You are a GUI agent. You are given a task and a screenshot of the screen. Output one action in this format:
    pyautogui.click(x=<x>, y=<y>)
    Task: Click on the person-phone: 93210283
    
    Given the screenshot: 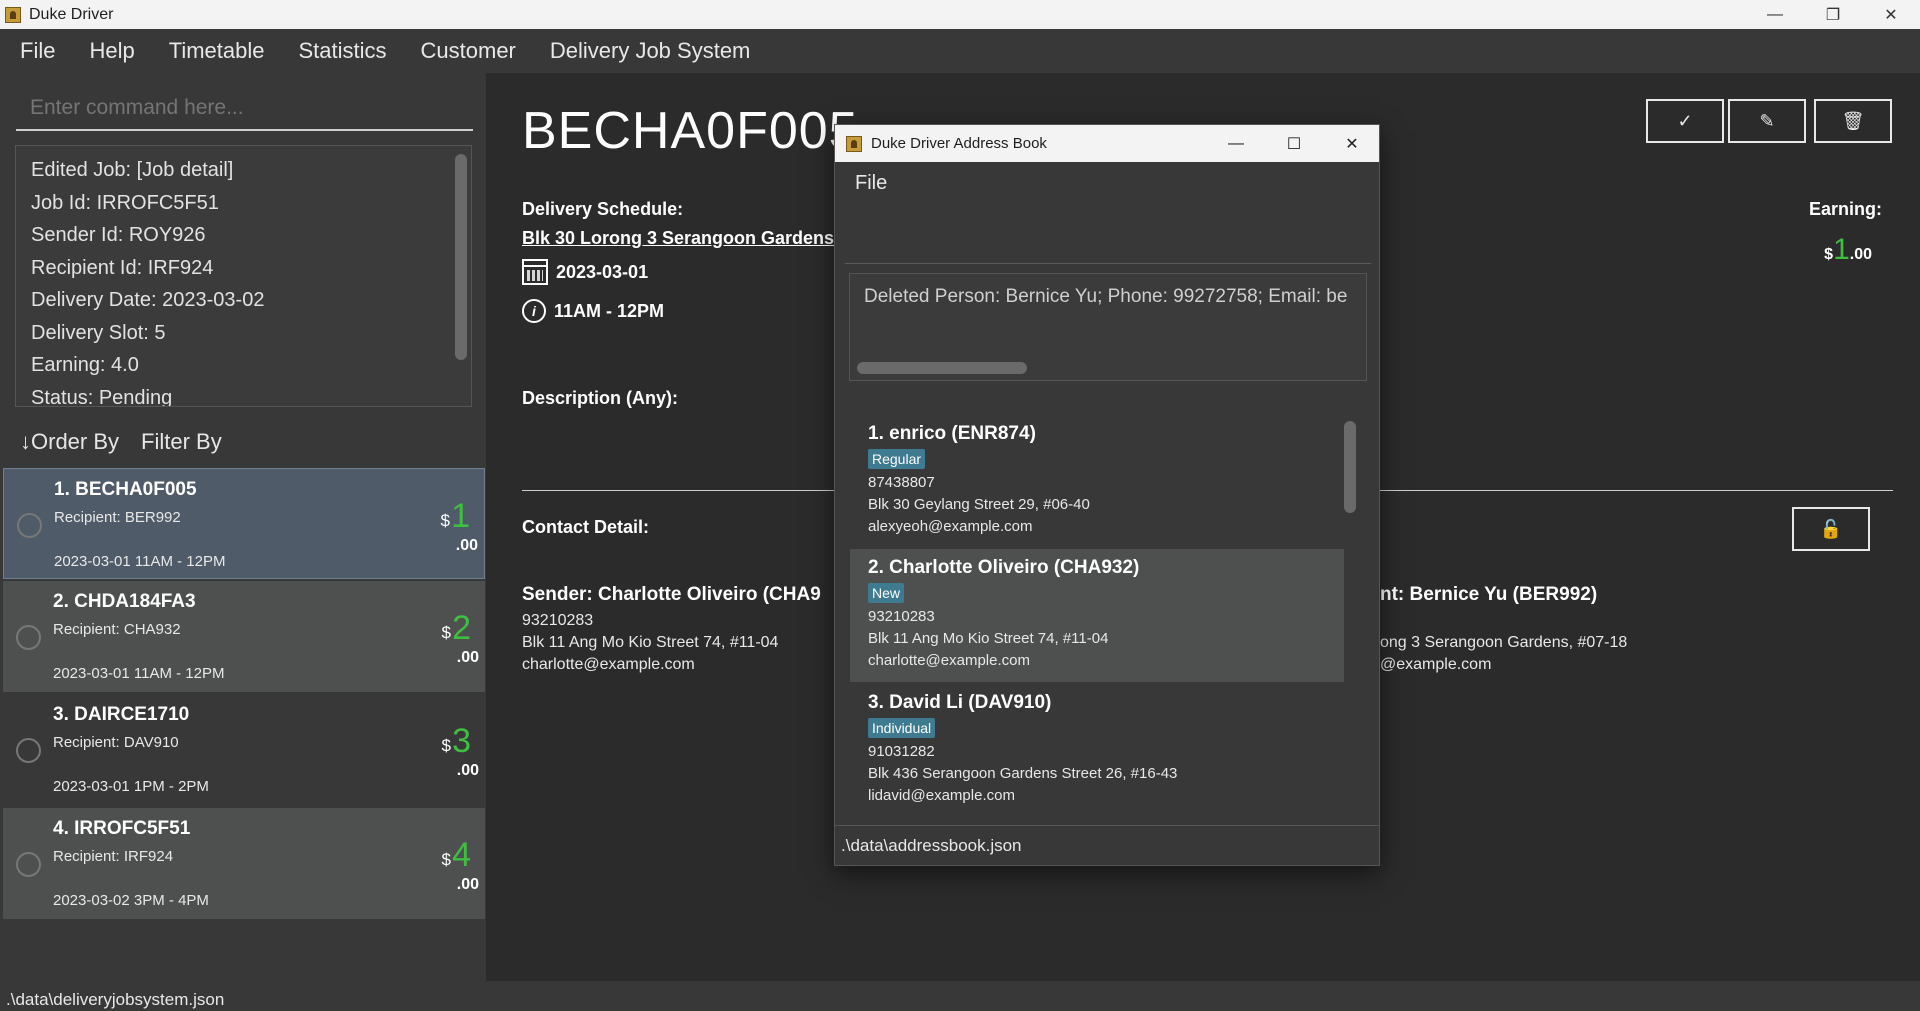 What is the action you would take?
    pyautogui.click(x=901, y=616)
    